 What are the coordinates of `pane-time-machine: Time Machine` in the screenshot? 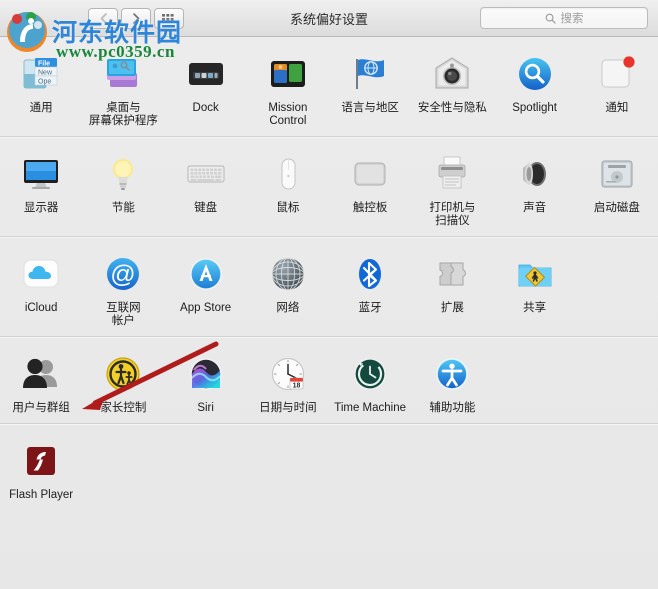 It's located at (370, 381).